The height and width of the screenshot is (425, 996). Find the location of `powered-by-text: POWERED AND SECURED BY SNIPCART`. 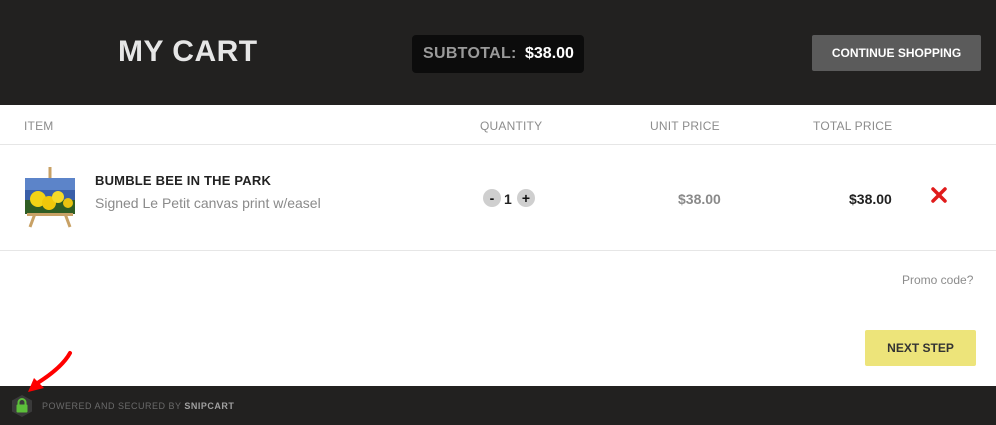

powered-by-text: POWERED AND SECURED BY SNIPCART is located at coordinates (138, 406).